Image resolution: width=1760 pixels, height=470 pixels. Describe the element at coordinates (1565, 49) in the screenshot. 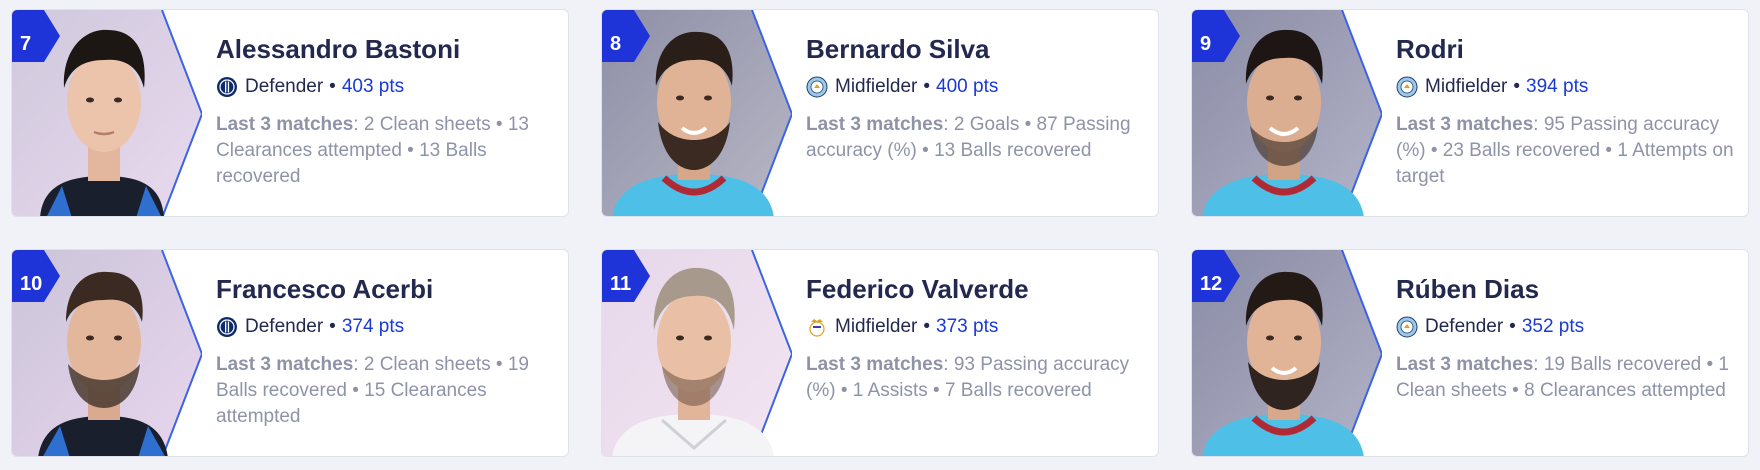

I see `player-name: Rodri` at that location.